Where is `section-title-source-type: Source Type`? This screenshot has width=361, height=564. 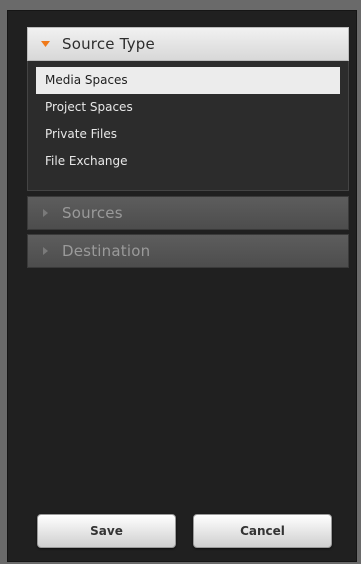 section-title-source-type: Source Type is located at coordinates (108, 44).